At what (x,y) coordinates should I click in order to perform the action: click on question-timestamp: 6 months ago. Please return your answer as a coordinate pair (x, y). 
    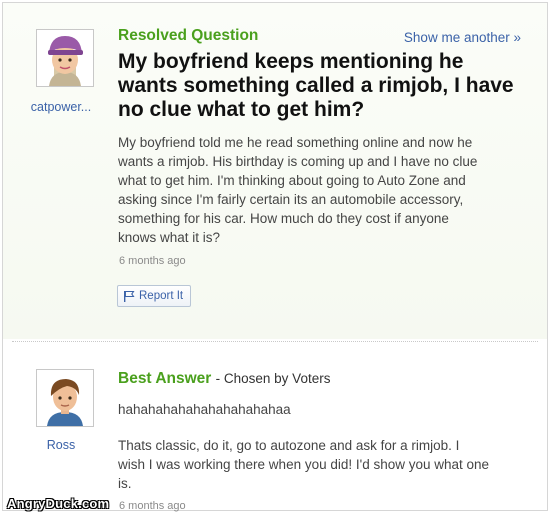
    Looking at the image, I should click on (152, 261).